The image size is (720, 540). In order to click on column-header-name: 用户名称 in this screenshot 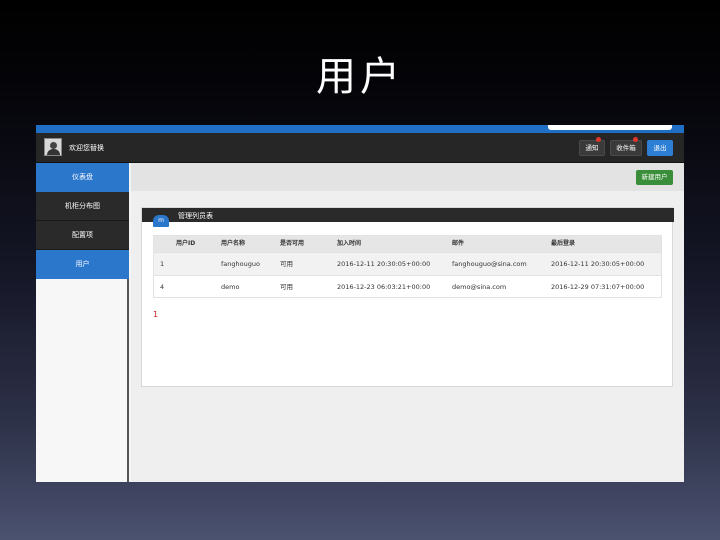, I will do `click(233, 244)`.